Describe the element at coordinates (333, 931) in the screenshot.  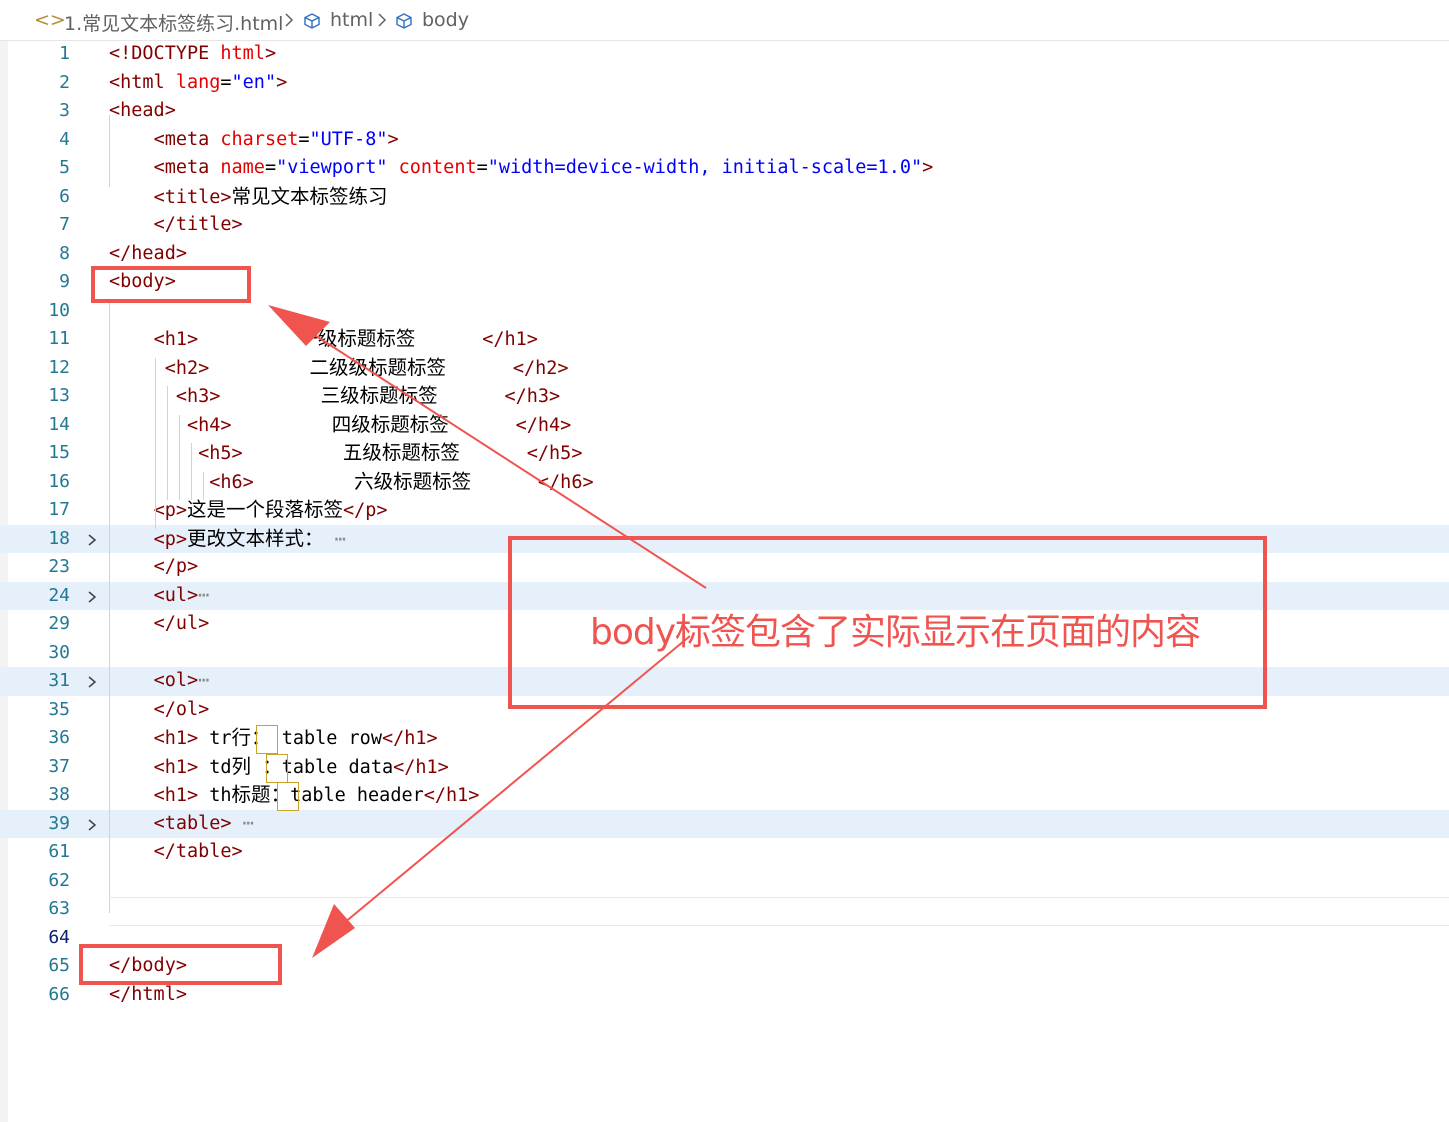
I see `arrow-head-down-icon` at that location.